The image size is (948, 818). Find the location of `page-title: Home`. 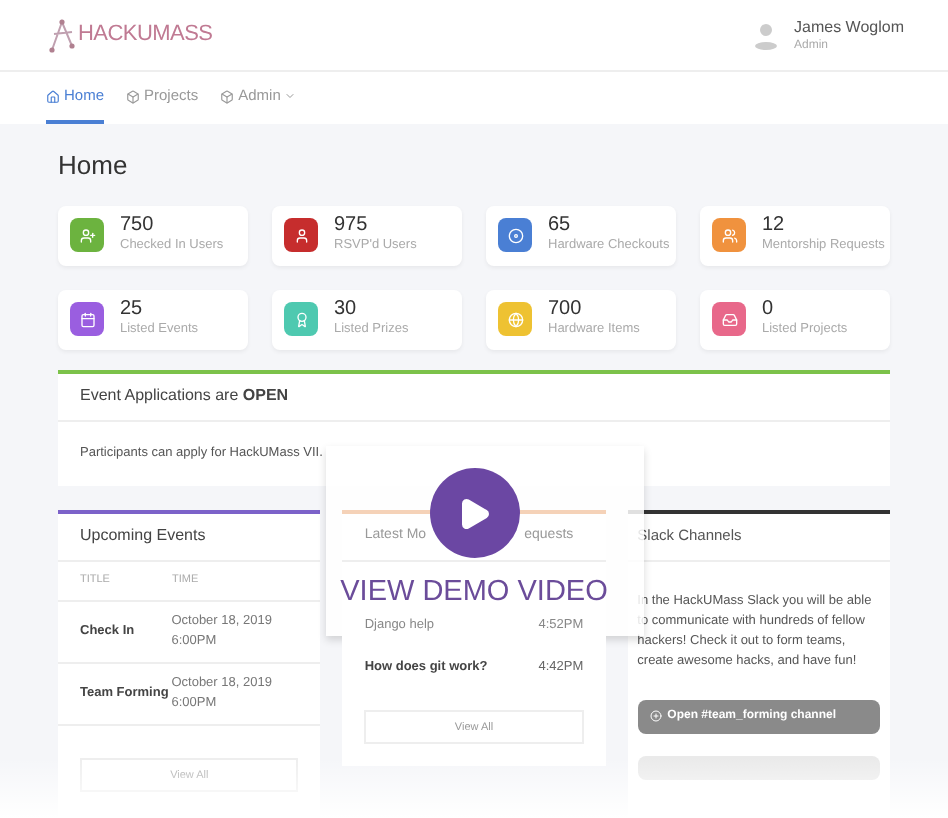

page-title: Home is located at coordinates (94, 166).